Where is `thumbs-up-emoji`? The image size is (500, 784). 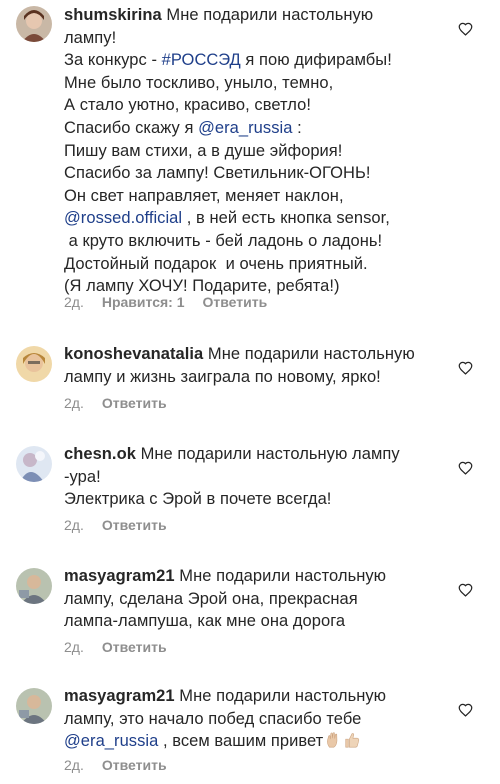 thumbs-up-emoji is located at coordinates (352, 740).